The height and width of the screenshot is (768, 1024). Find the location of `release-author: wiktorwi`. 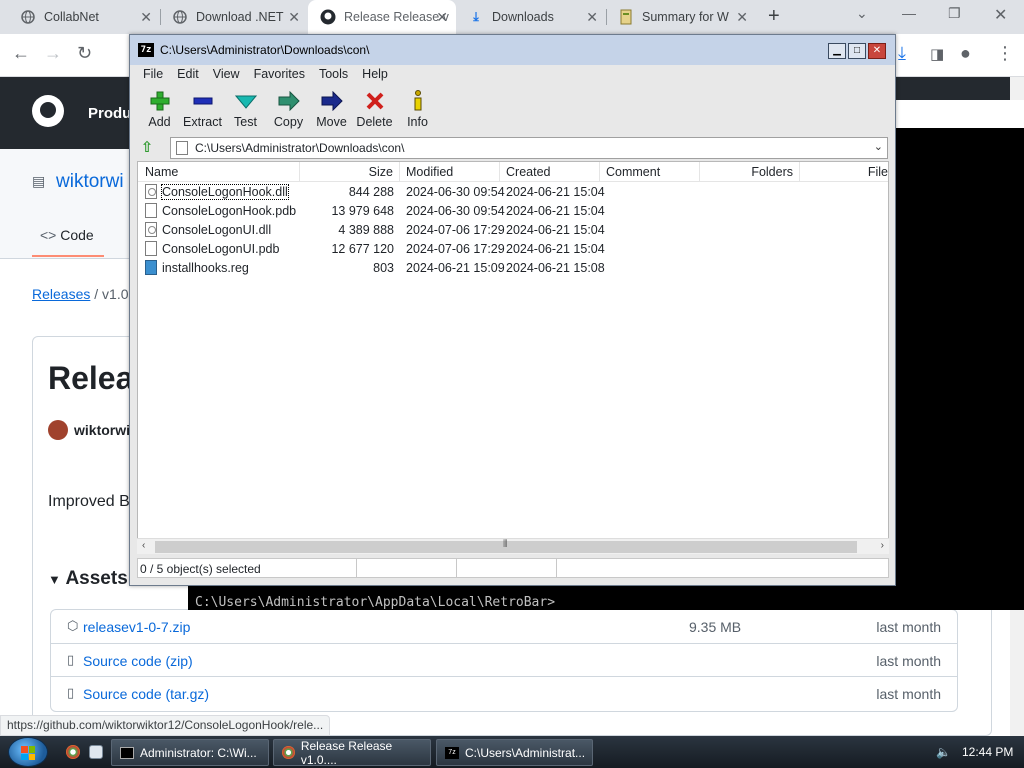

release-author: wiktorwi is located at coordinates (89, 430).